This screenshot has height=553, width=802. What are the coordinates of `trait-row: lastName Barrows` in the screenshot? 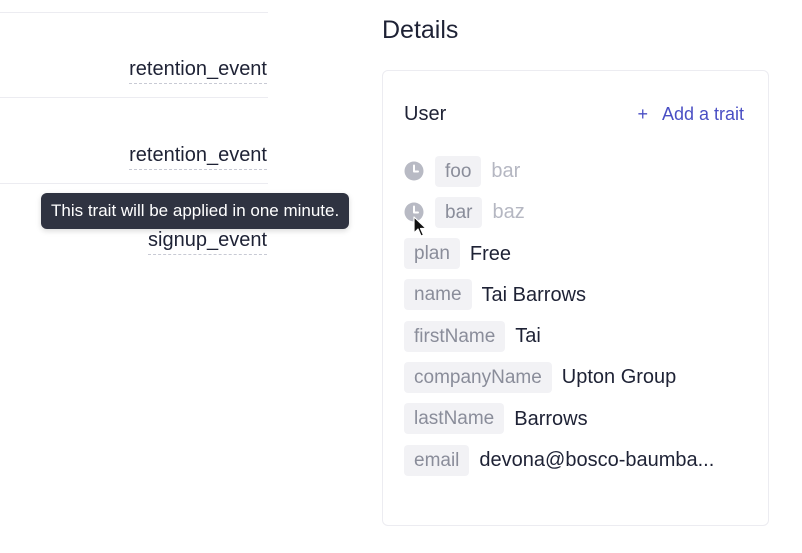 It's located at (581, 419).